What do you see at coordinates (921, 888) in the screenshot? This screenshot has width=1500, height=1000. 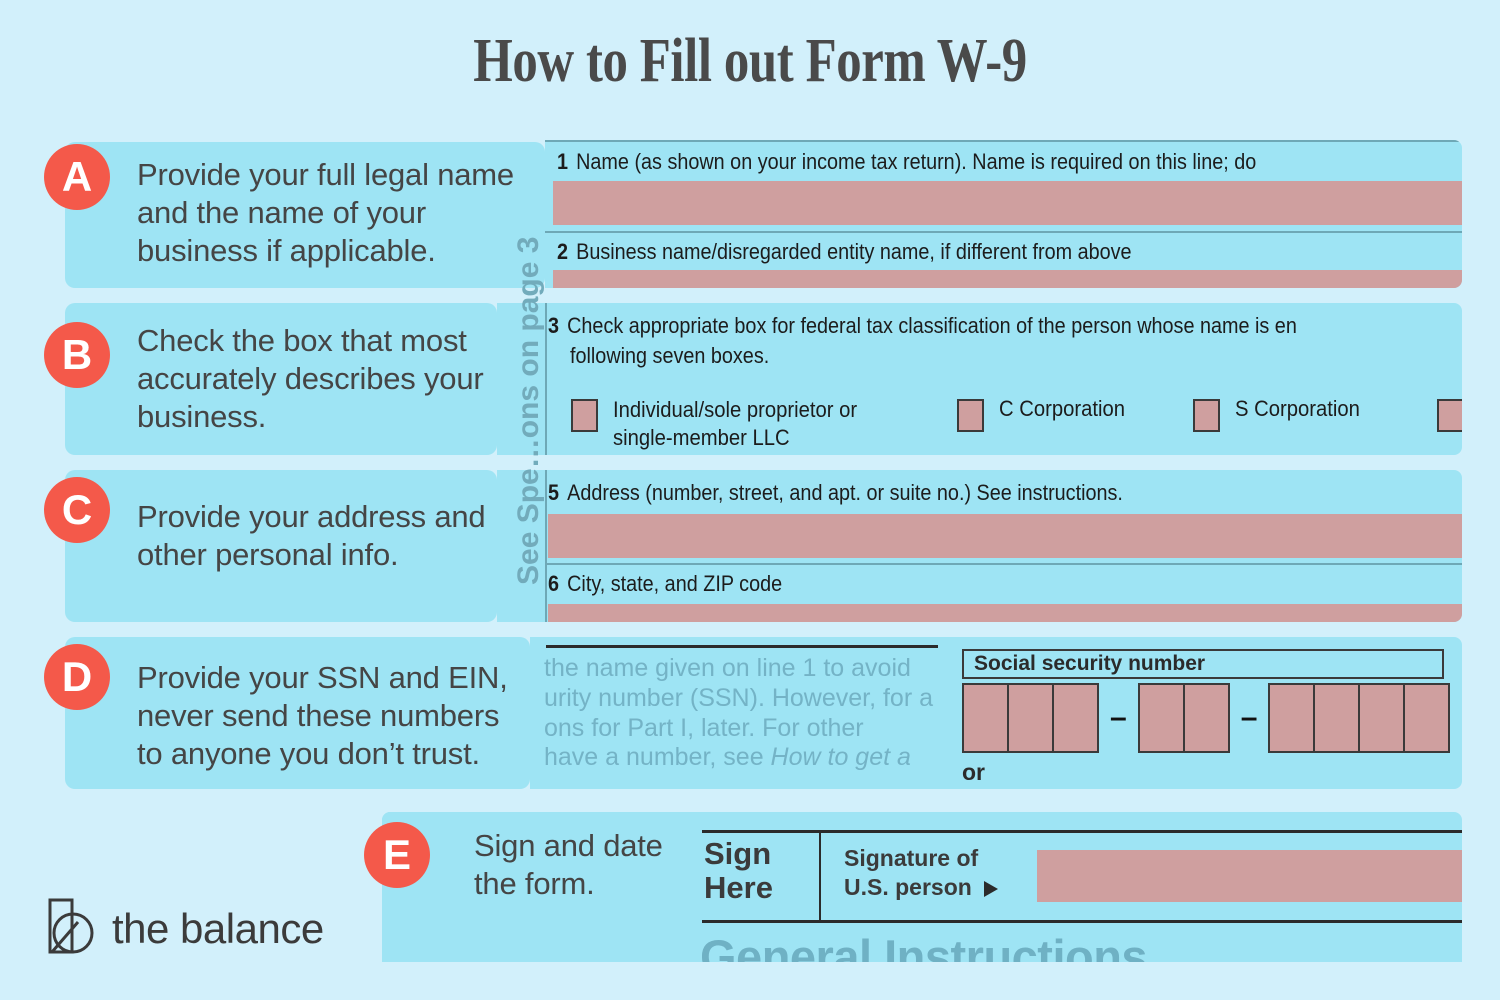 I see `signature-label-line-2: U.S. person` at bounding box center [921, 888].